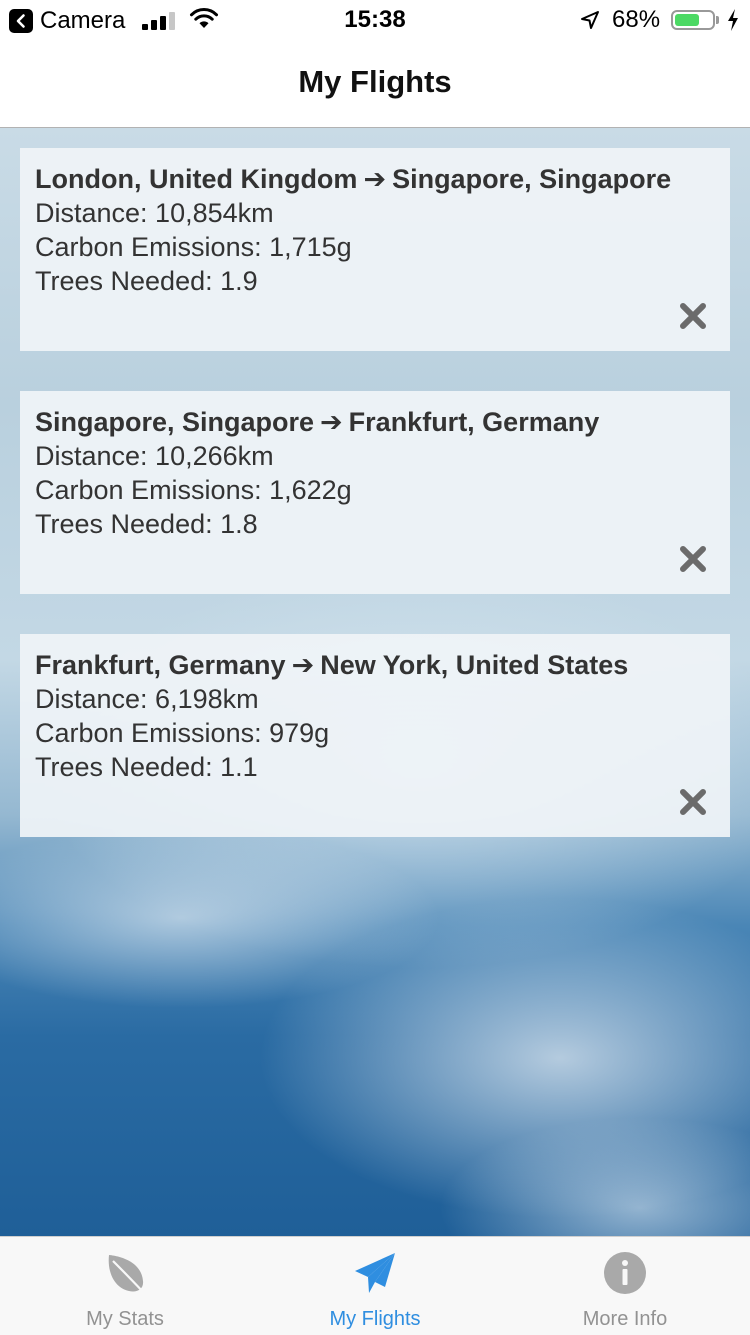 The height and width of the screenshot is (1335, 750). Describe the element at coordinates (375, 1273) in the screenshot. I see `paper-plane-icon` at that location.